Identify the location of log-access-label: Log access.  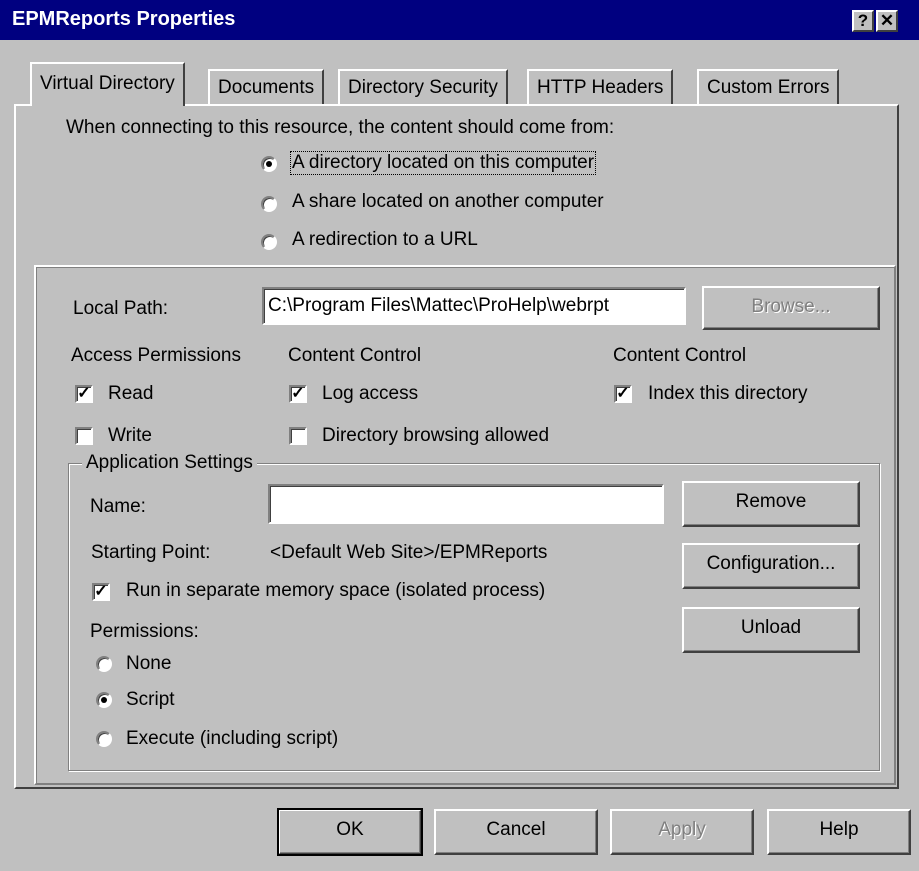
(370, 394).